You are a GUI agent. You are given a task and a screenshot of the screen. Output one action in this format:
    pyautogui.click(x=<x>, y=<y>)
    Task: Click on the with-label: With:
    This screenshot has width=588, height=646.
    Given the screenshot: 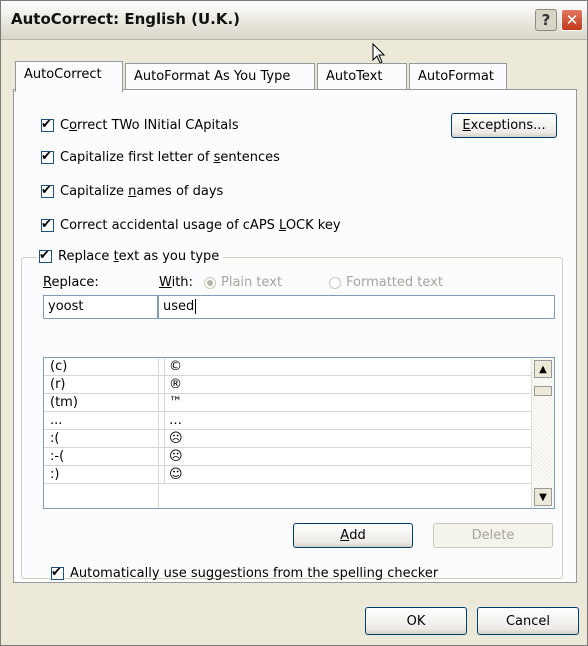 What is the action you would take?
    pyautogui.click(x=176, y=282)
    